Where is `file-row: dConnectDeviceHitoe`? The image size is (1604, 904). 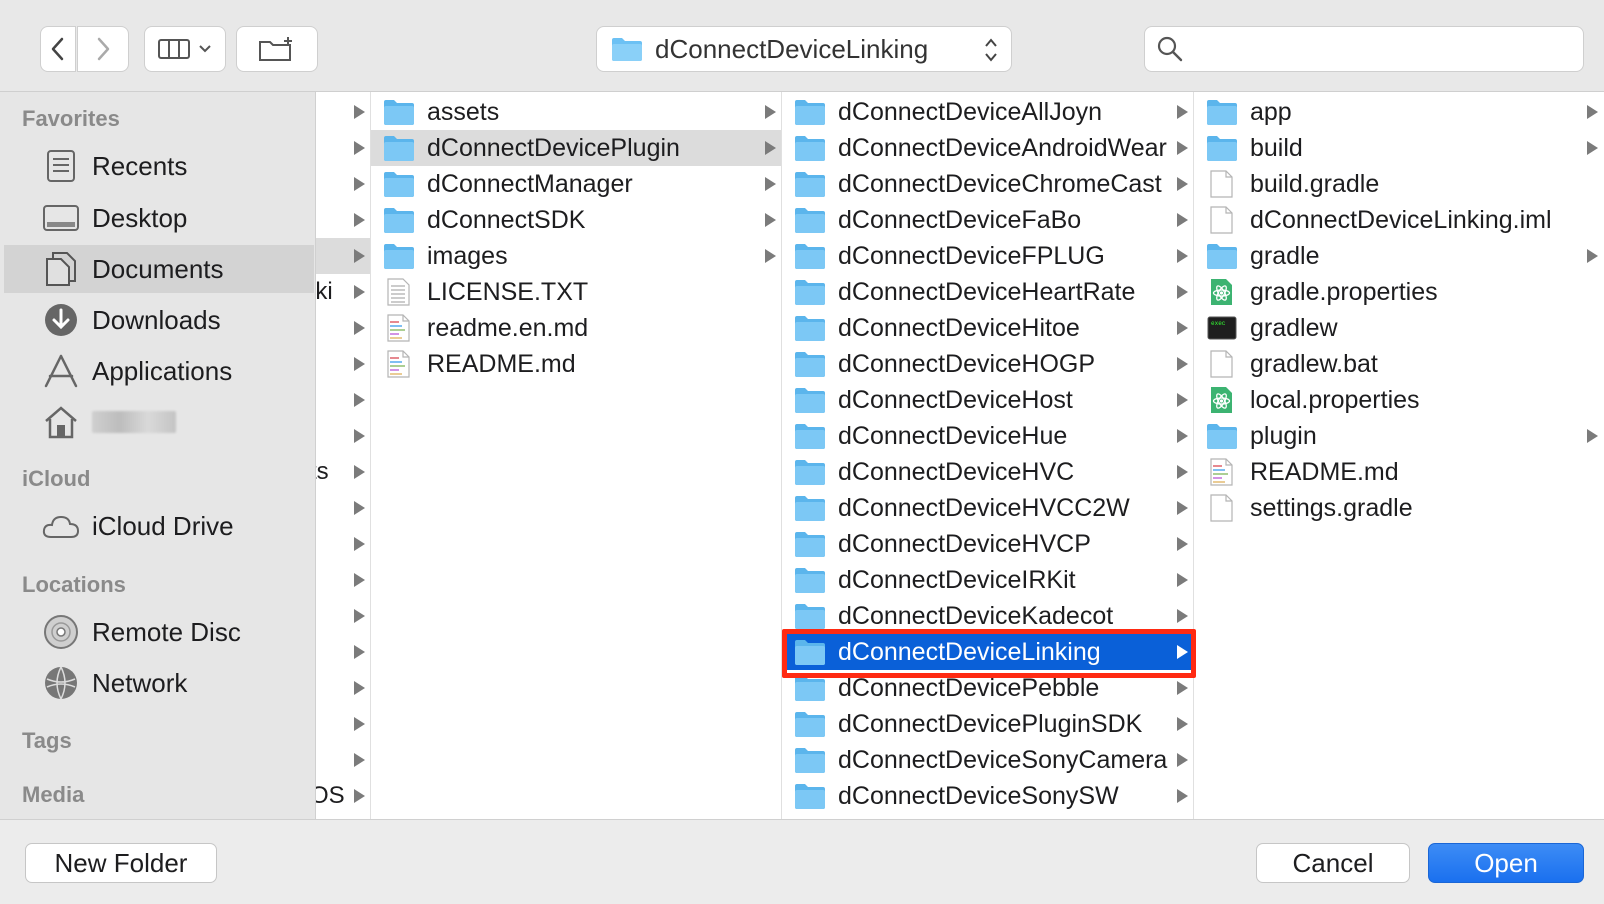
file-row: dConnectDeviceHitoe is located at coordinates (987, 328).